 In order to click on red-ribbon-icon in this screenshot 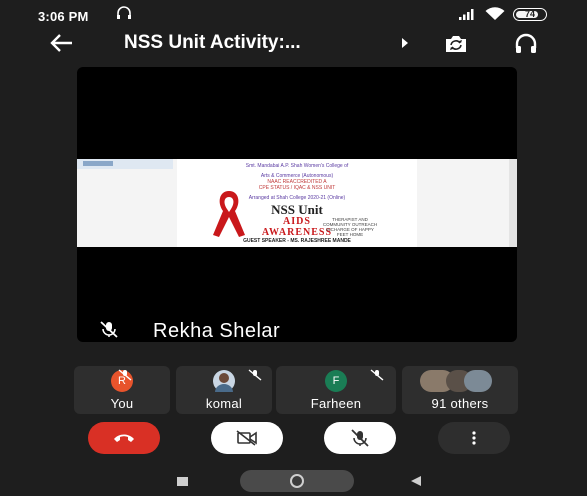, I will do `click(229, 214)`.